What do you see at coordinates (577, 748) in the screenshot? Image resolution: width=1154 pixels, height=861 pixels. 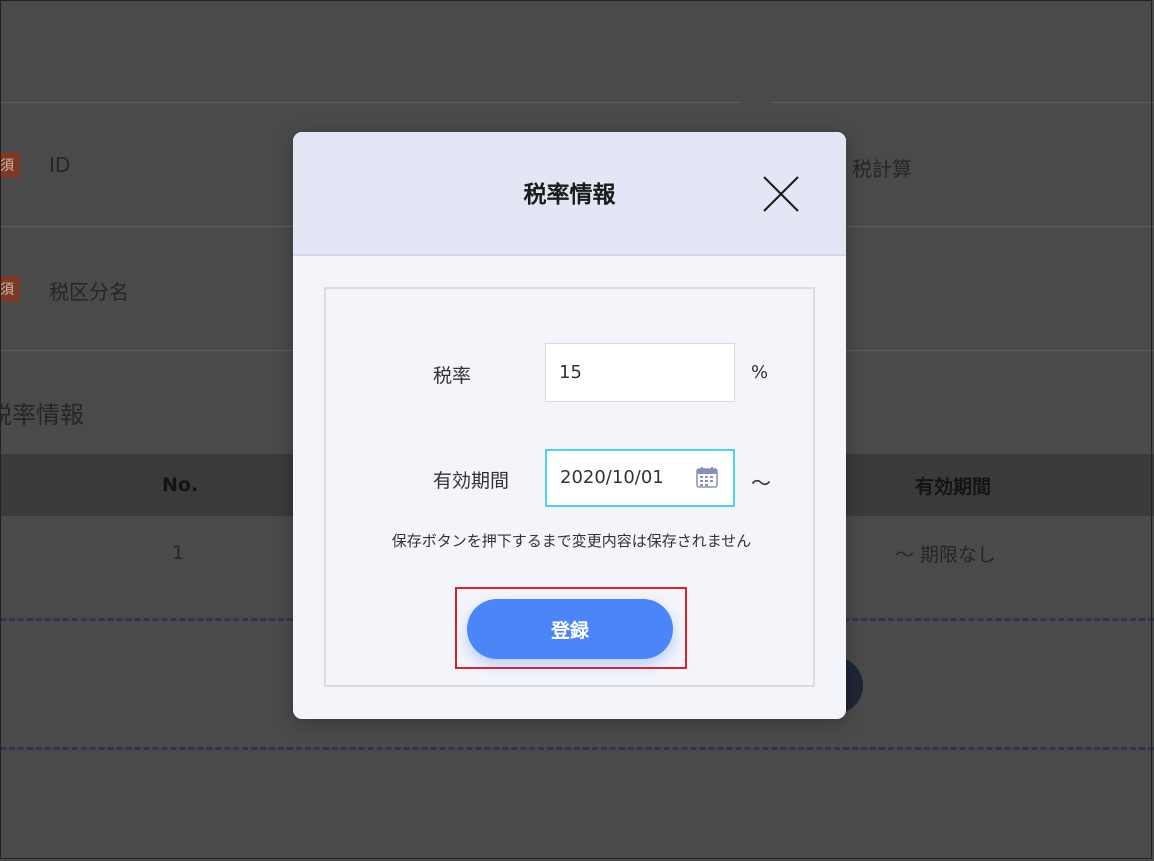 I see `dashed-divider` at bounding box center [577, 748].